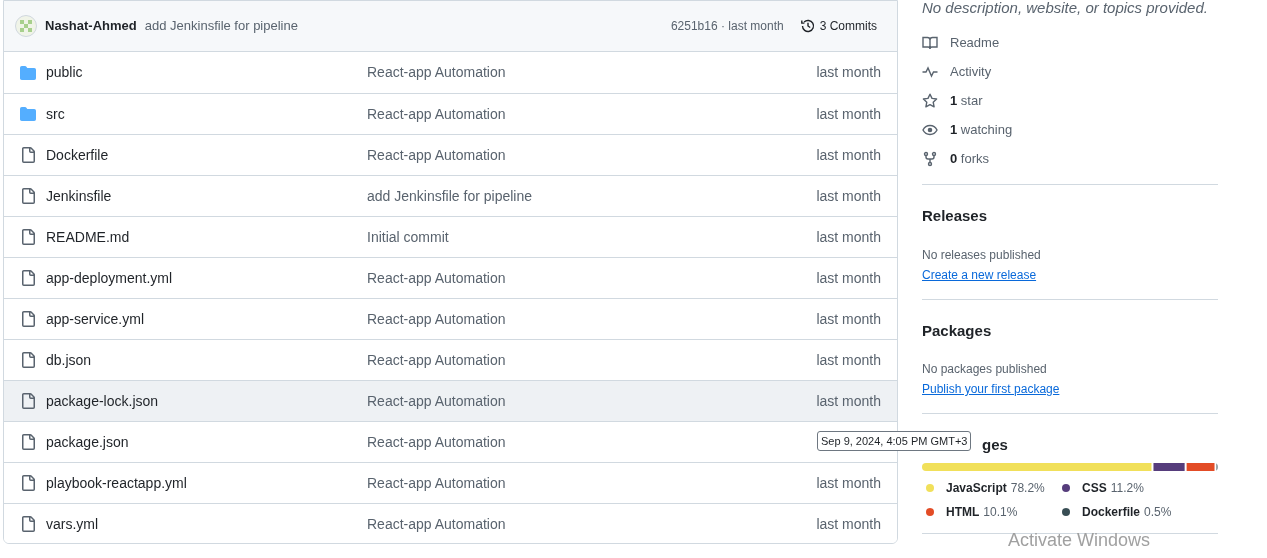 The height and width of the screenshot is (558, 1267). What do you see at coordinates (982, 255) in the screenshot?
I see `releases-note: No releases published` at bounding box center [982, 255].